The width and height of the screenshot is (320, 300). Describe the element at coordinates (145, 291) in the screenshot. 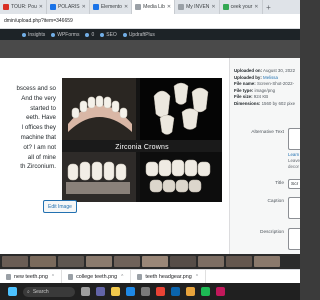

I see `store-icon` at that location.